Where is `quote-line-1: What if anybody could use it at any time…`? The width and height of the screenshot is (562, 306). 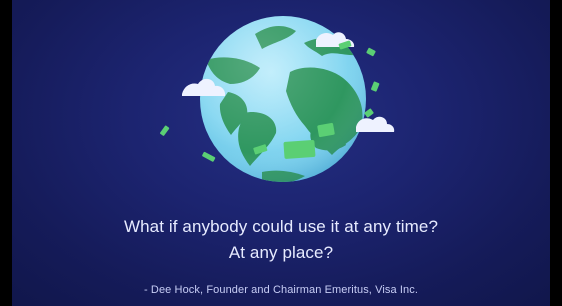
quote-line-1: What if anybody could use it at any time… is located at coordinates (281, 226).